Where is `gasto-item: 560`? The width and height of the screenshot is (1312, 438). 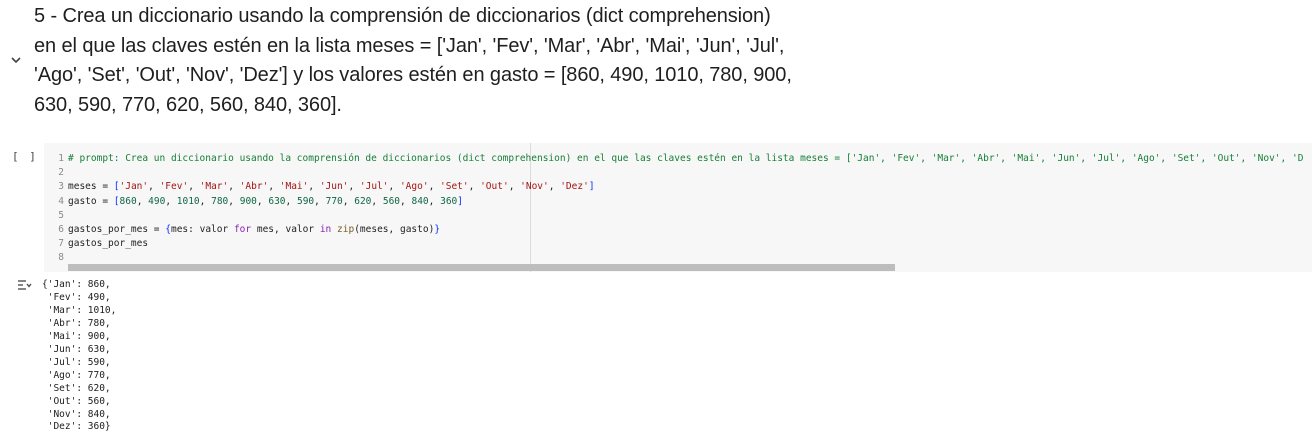 gasto-item: 560 is located at coordinates (391, 201).